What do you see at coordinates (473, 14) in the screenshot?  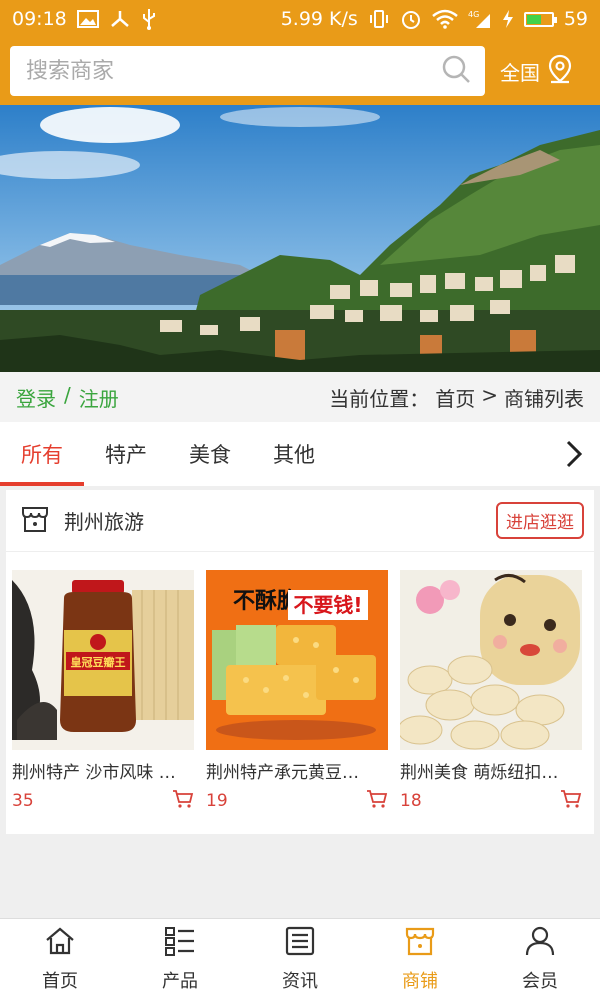 I see `network-type: 4G` at bounding box center [473, 14].